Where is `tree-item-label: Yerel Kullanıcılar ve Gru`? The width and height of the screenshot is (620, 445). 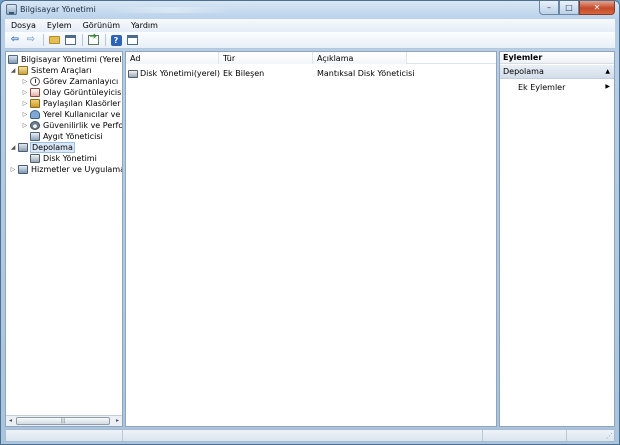 tree-item-label: Yerel Kullanıcılar ve Gru is located at coordinates (82, 114).